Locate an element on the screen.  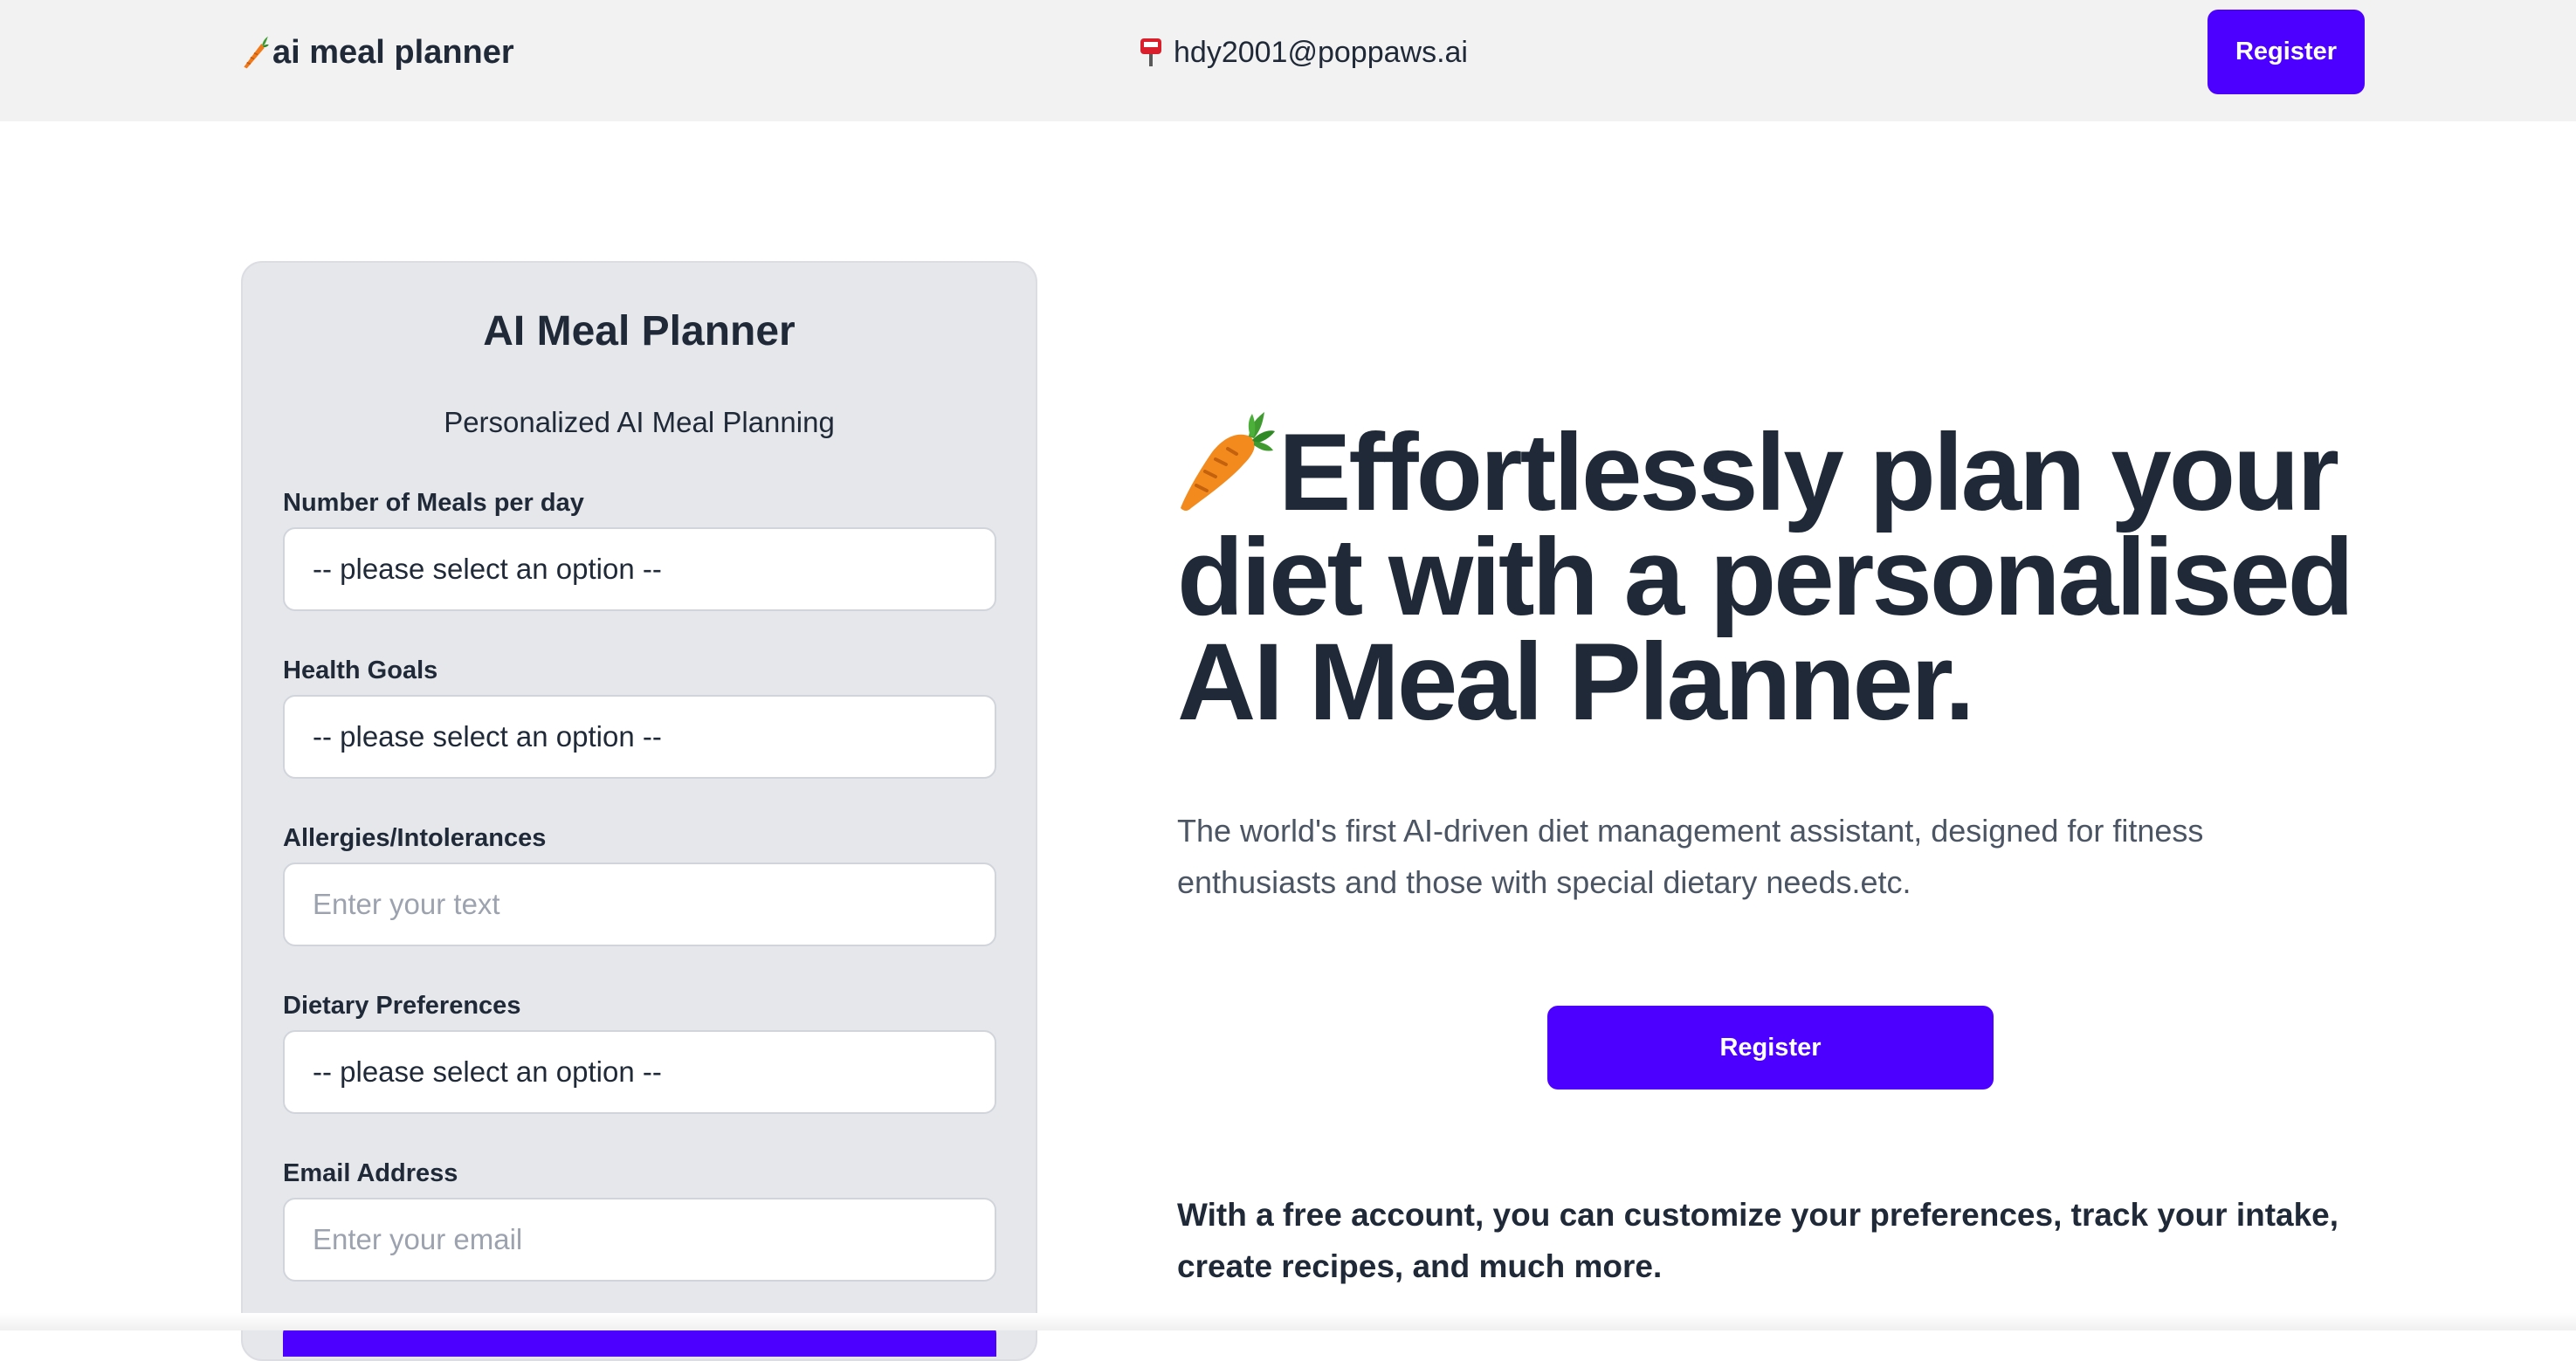
header-register-button: Register is located at coordinates (2286, 52).